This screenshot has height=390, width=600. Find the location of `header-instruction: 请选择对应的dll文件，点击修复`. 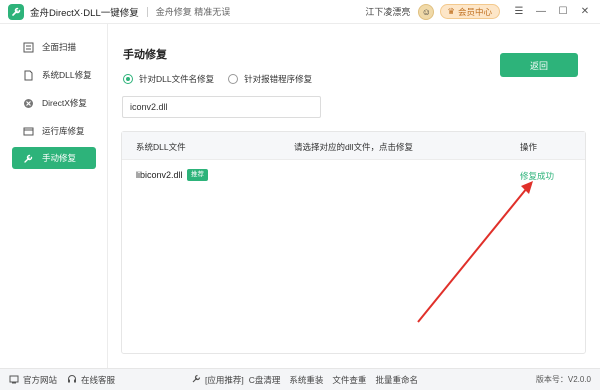

header-instruction: 请选择对应的dll文件，点击修复 is located at coordinates (354, 147).